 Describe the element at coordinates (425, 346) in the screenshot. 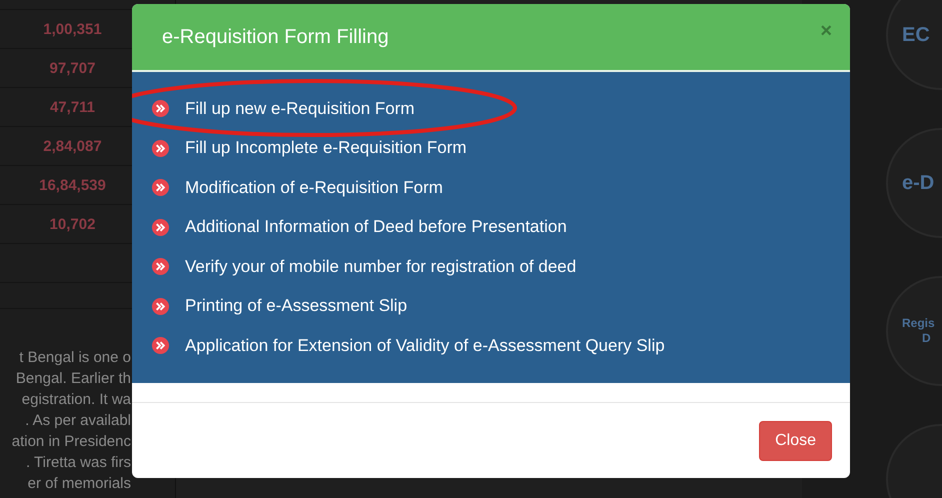

I see `menu-link: Application for Extension of Validity of e-Assessment Query Slip` at that location.